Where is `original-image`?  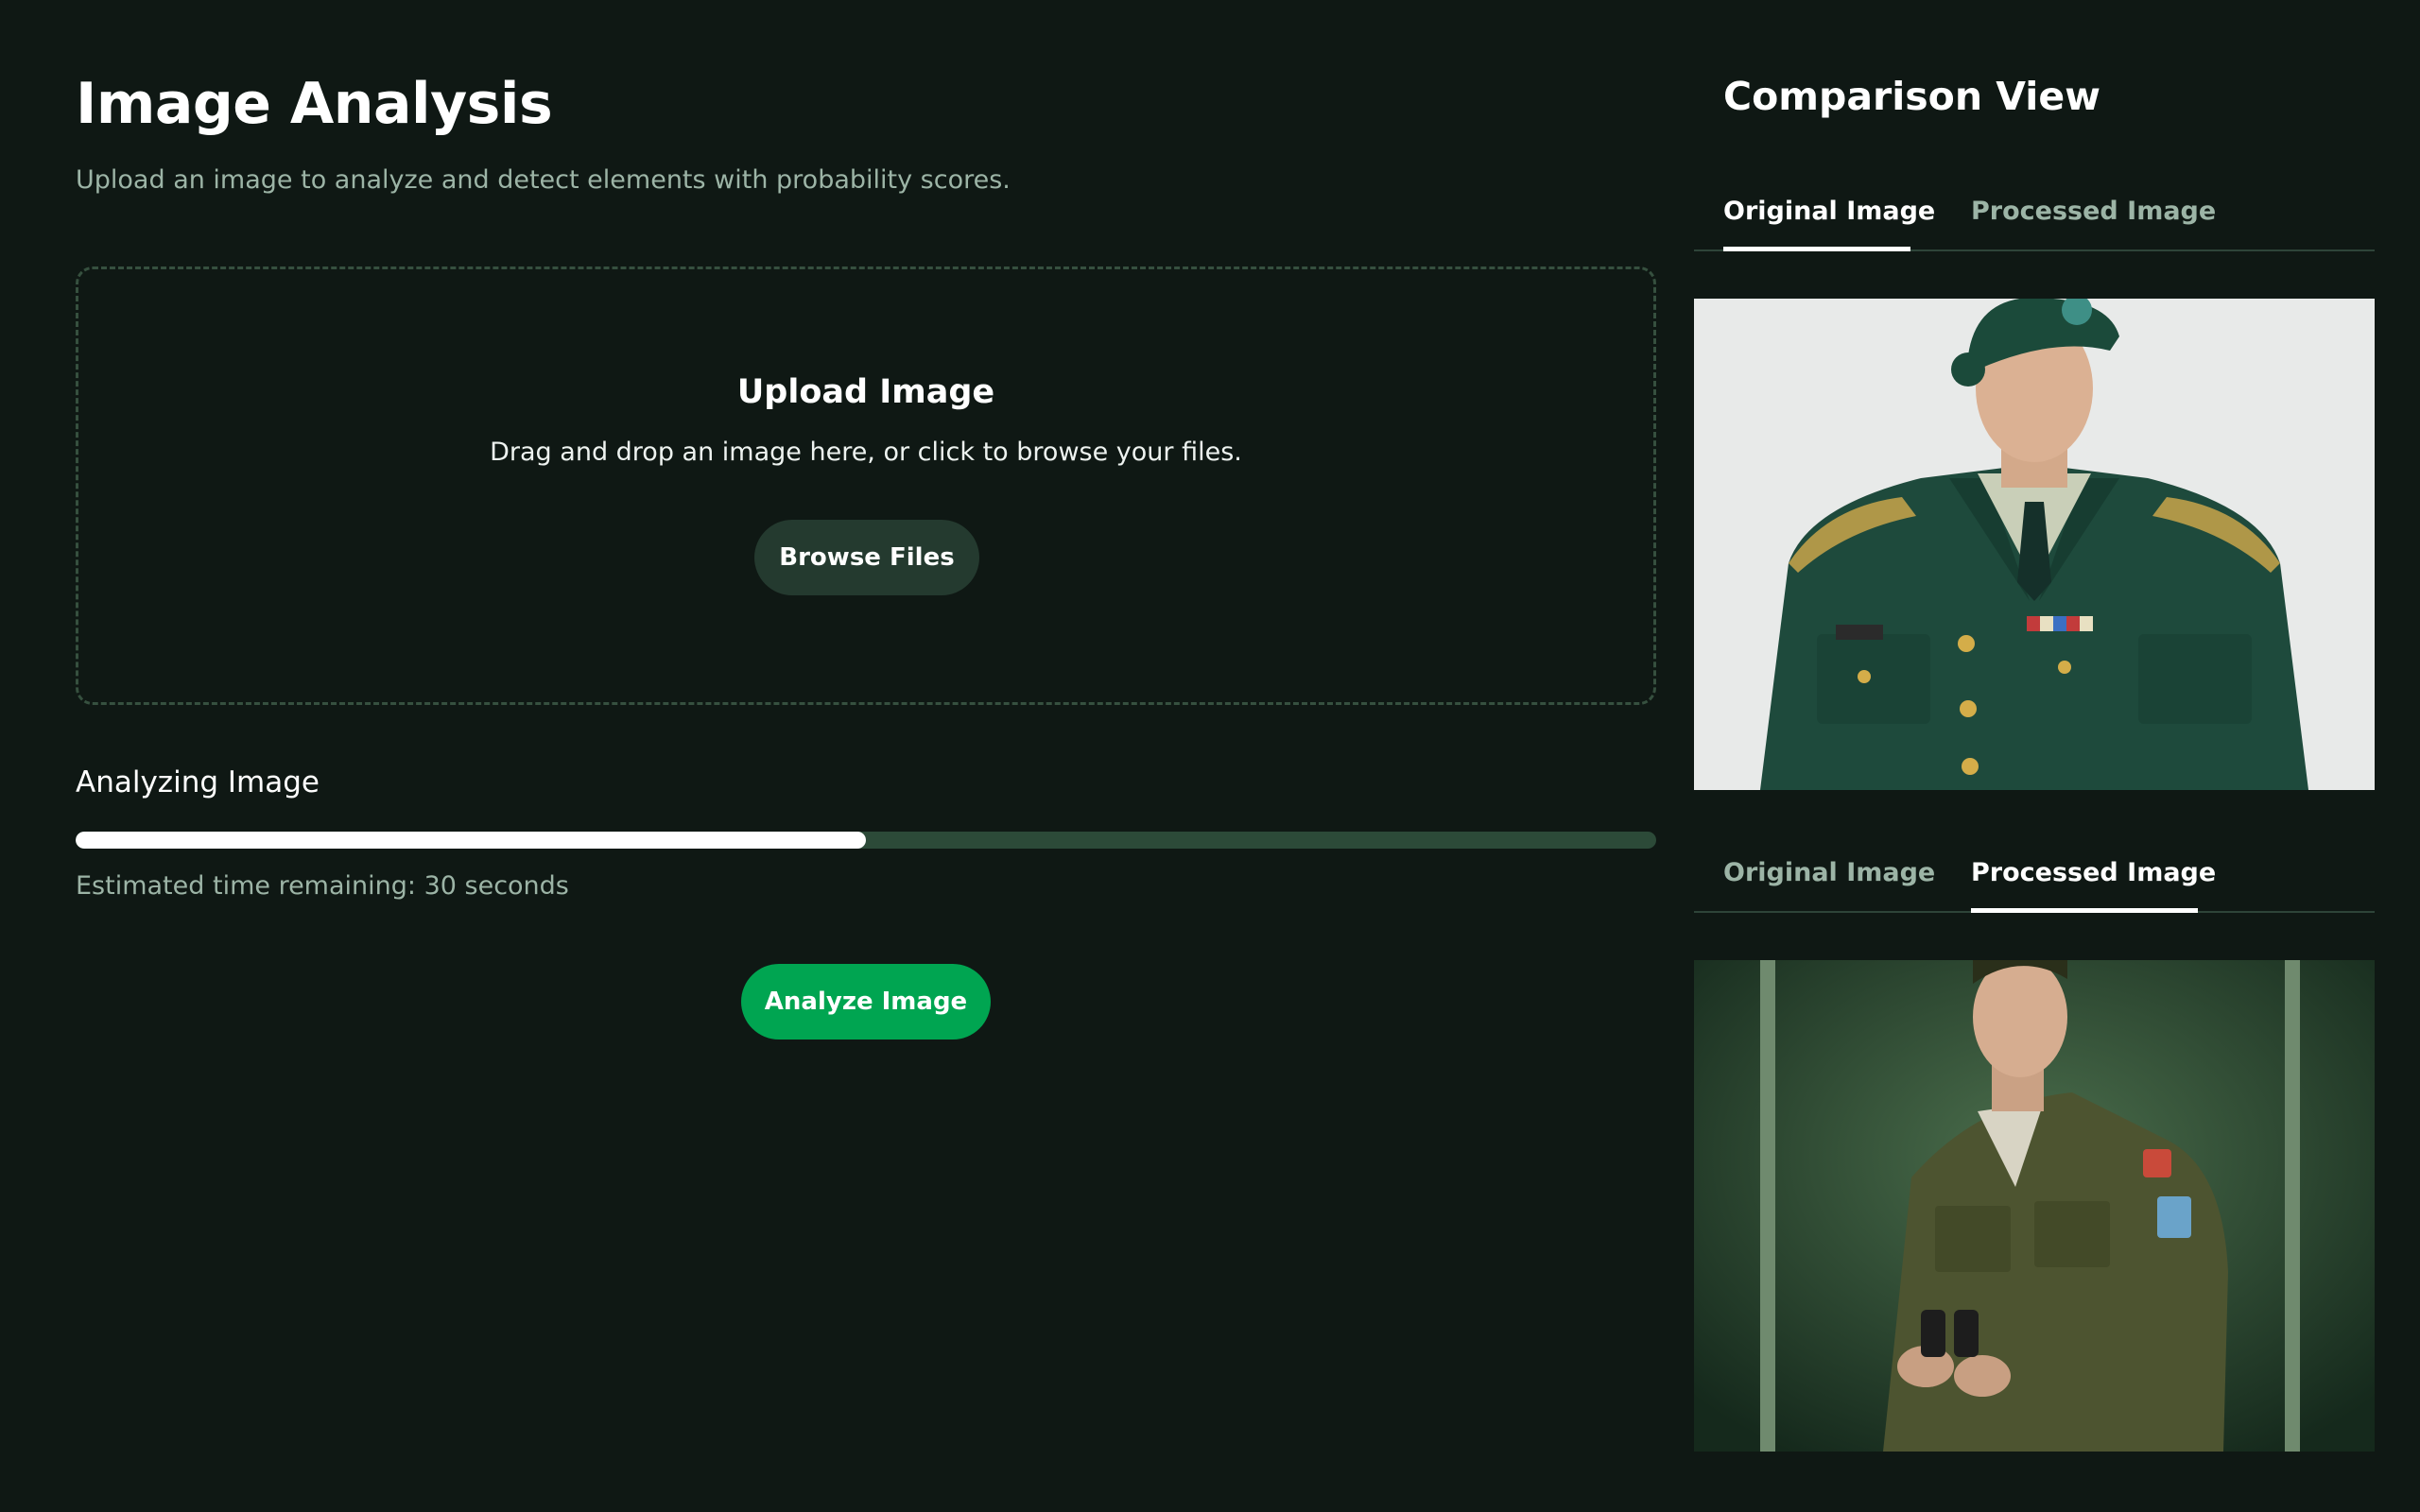 original-image is located at coordinates (2035, 544).